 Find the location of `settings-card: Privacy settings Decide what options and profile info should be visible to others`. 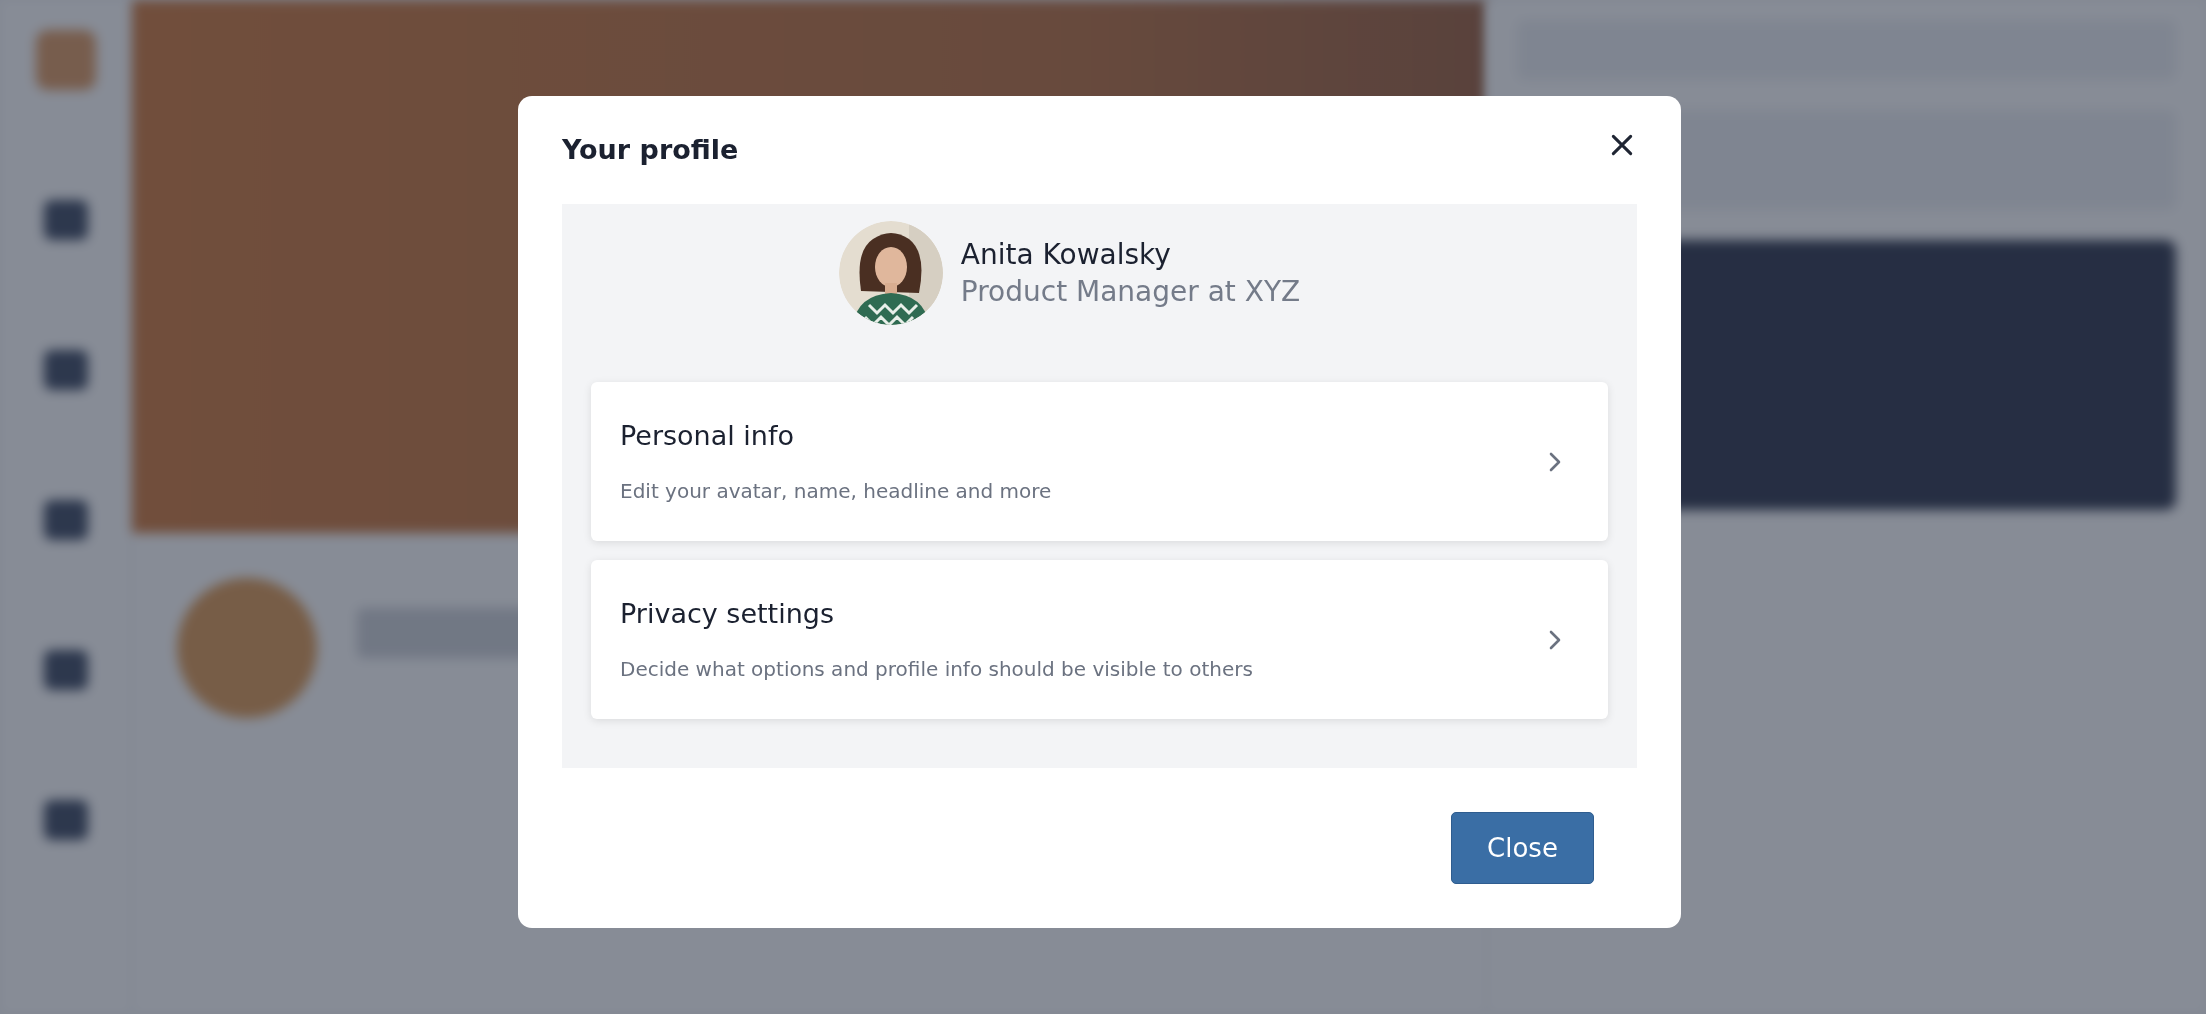

settings-card: Privacy settings Decide what options and profile info should be visible to others is located at coordinates (1099, 639).